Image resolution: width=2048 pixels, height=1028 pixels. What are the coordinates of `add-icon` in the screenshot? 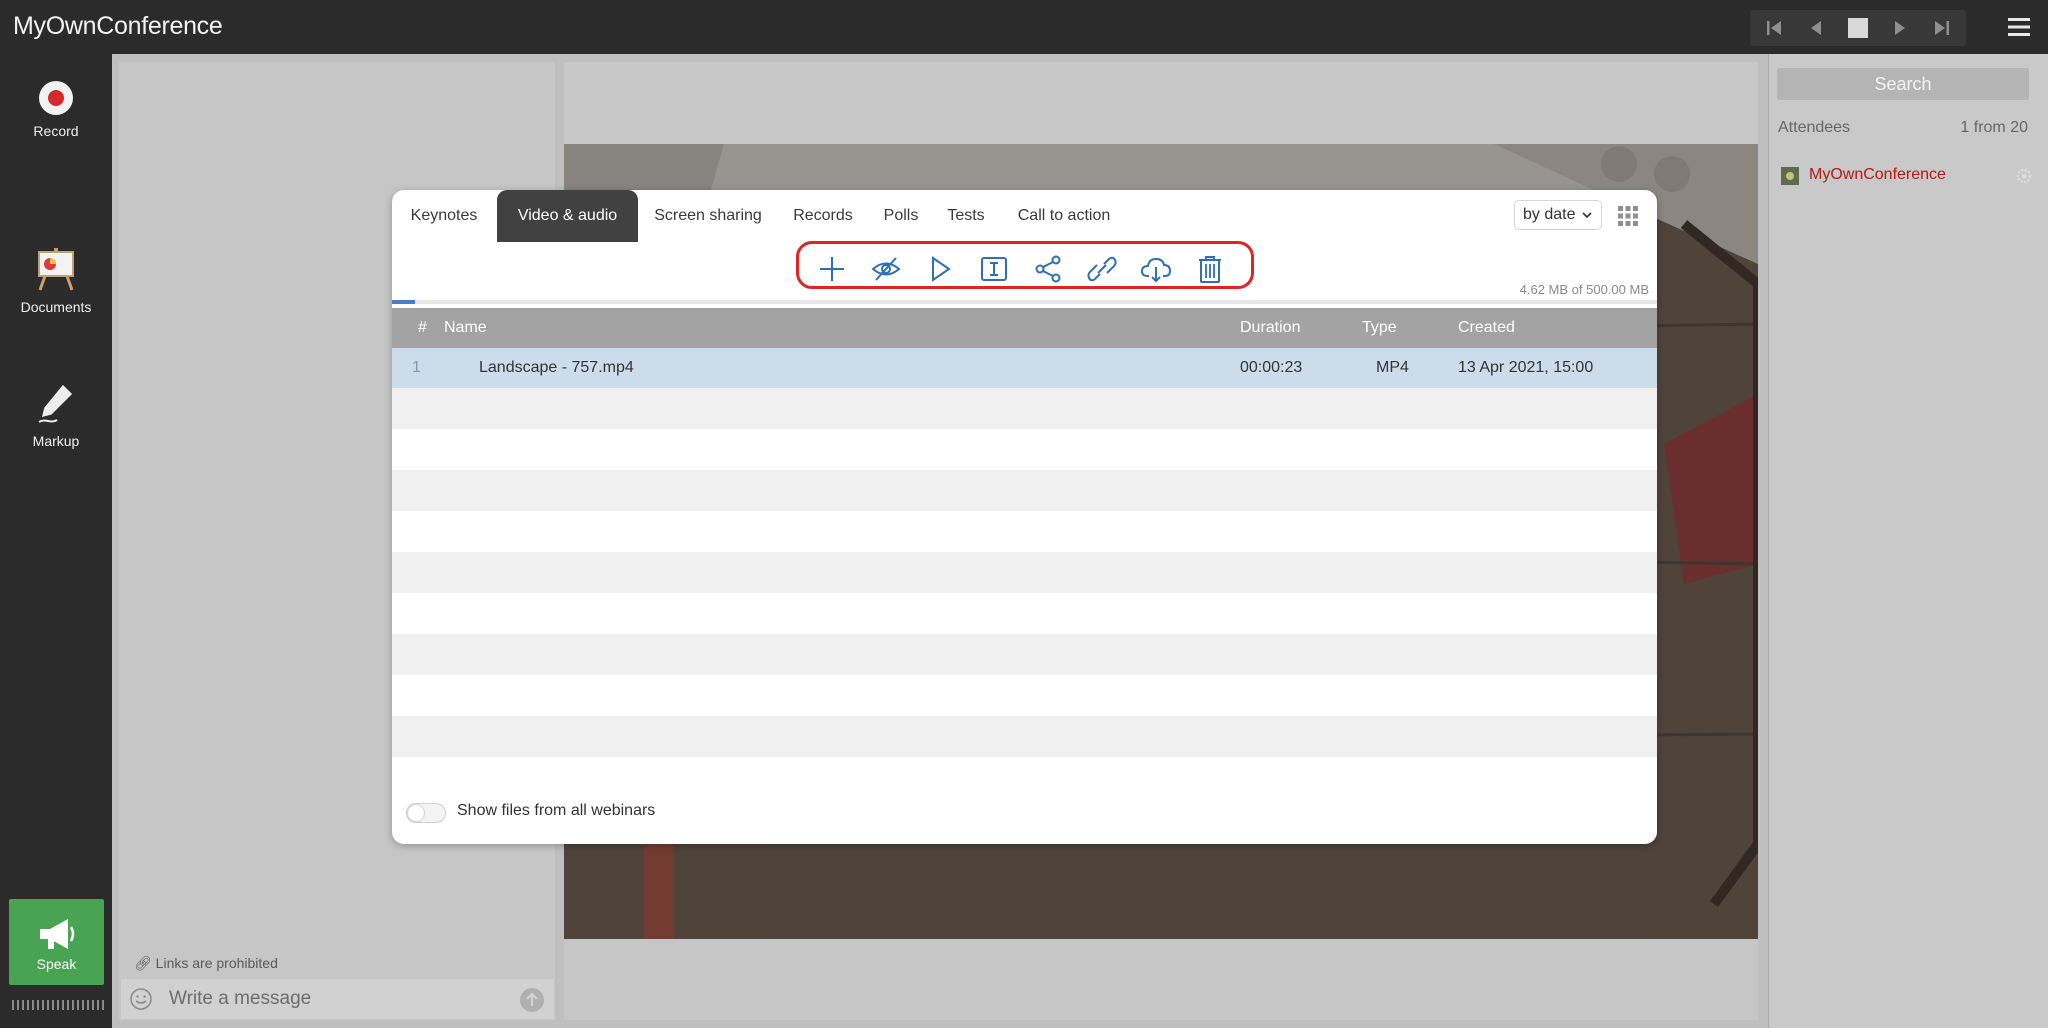 It's located at (832, 269).